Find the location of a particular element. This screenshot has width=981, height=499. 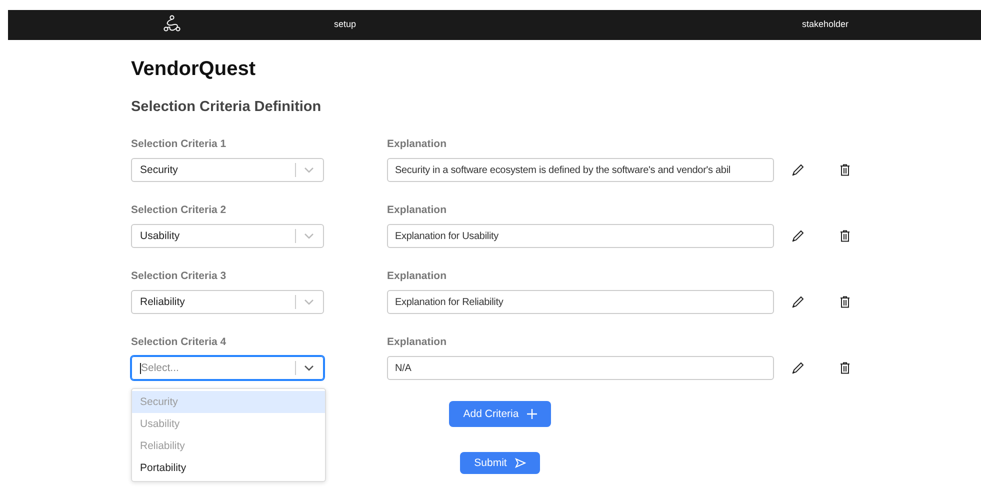

app-title: VendorQuest is located at coordinates (193, 69).